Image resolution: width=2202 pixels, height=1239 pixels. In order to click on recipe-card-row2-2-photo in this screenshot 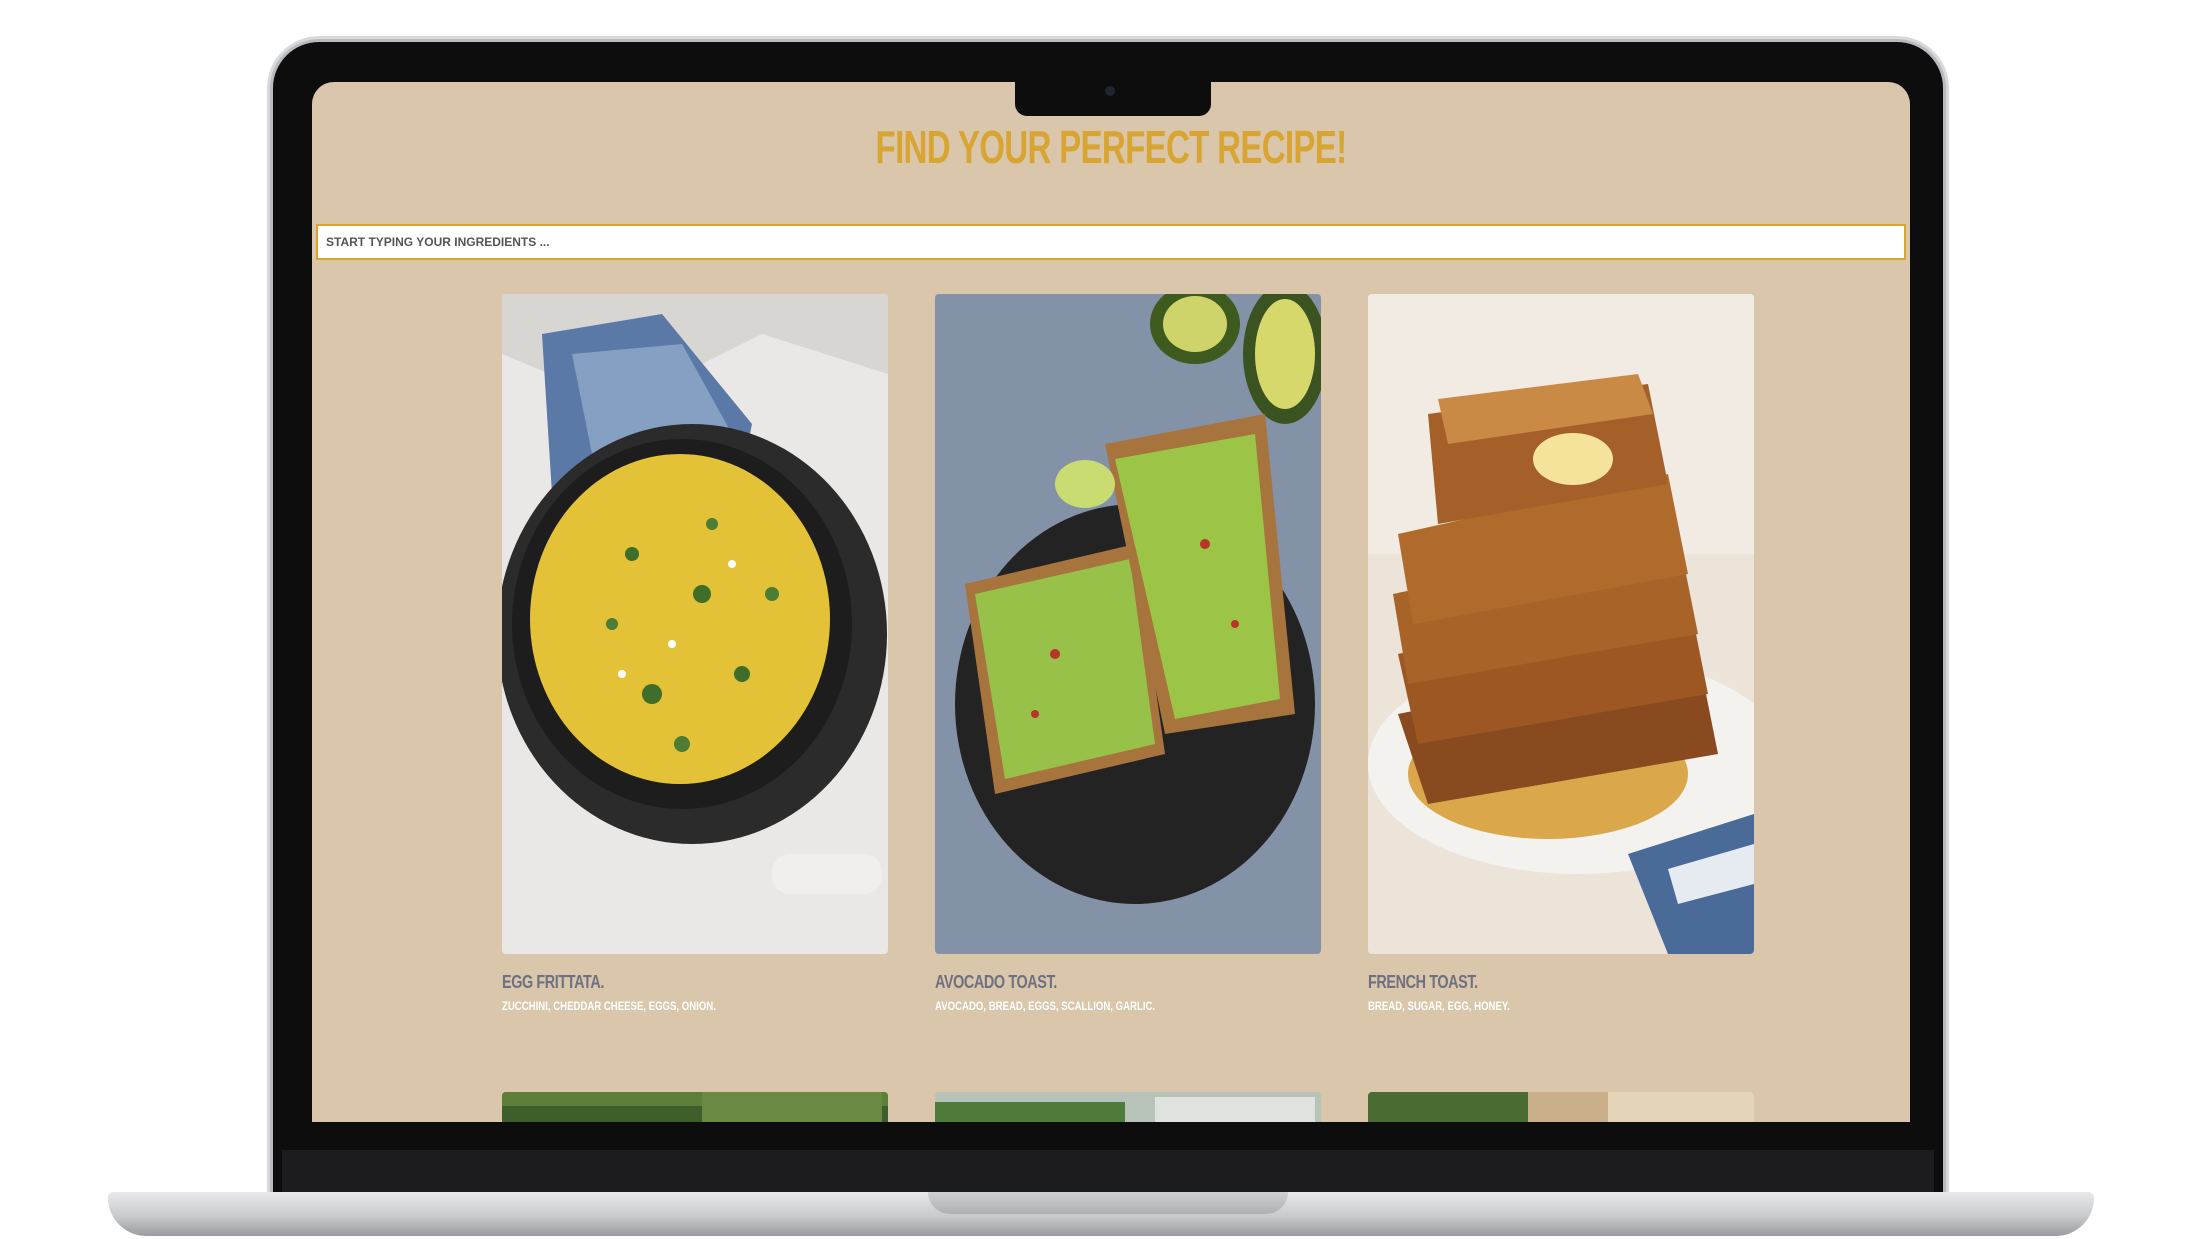, I will do `click(1128, 1107)`.